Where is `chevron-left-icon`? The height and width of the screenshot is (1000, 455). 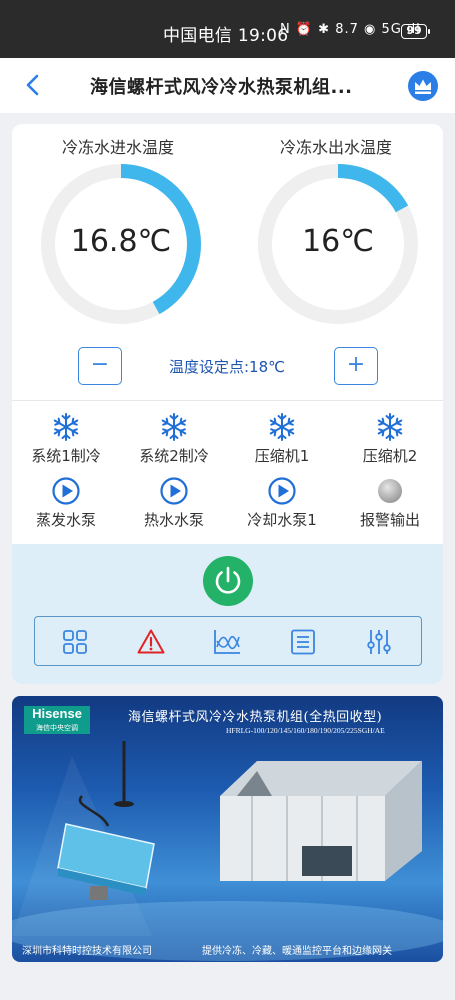 chevron-left-icon is located at coordinates (32, 85).